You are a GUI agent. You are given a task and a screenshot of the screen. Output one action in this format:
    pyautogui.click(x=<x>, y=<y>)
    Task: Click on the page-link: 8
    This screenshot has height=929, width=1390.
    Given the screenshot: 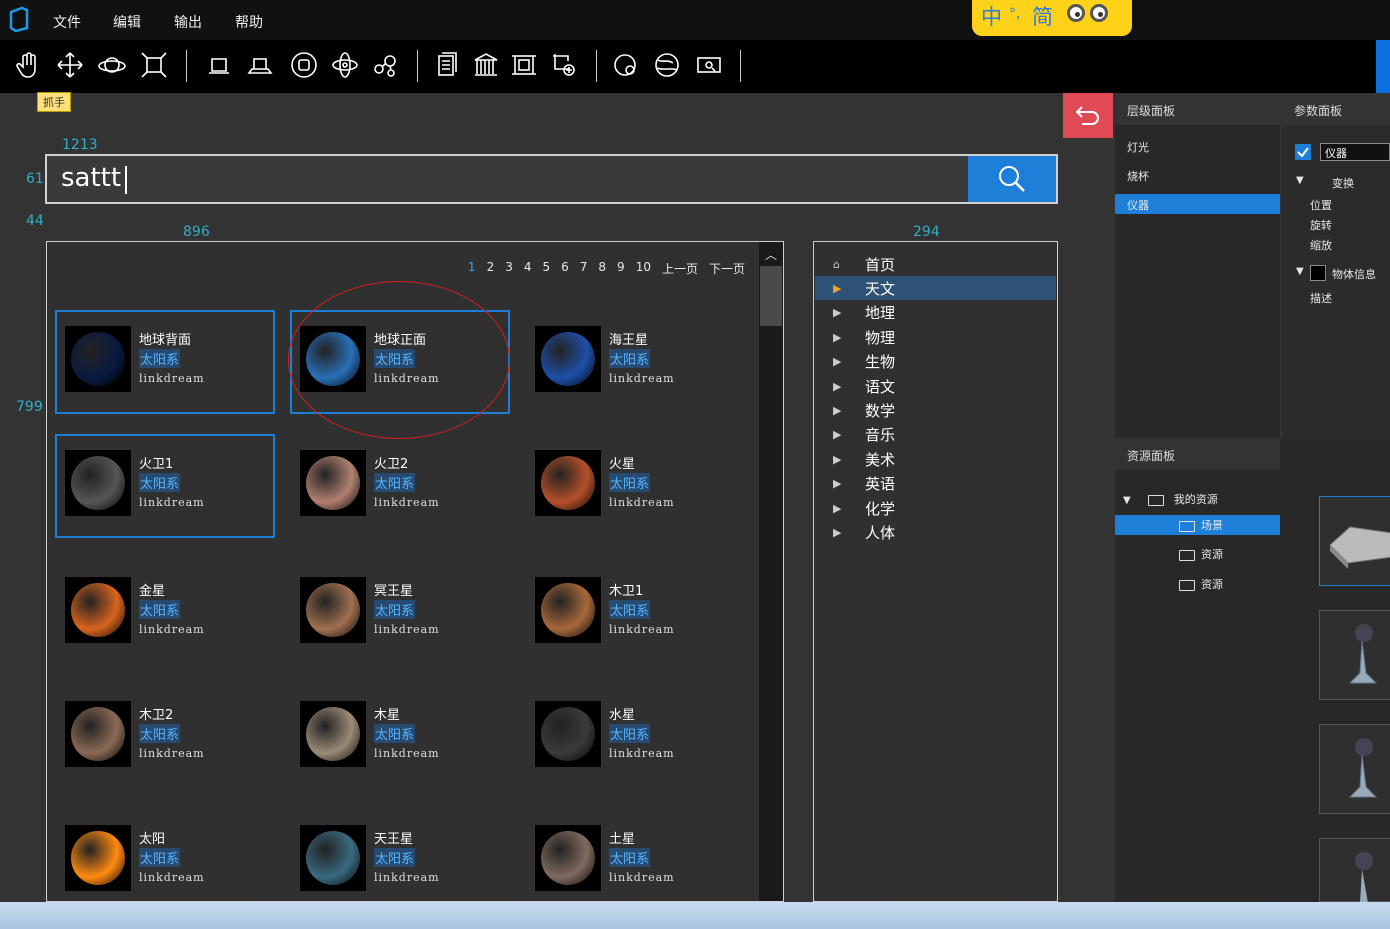 What is the action you would take?
    pyautogui.click(x=602, y=268)
    